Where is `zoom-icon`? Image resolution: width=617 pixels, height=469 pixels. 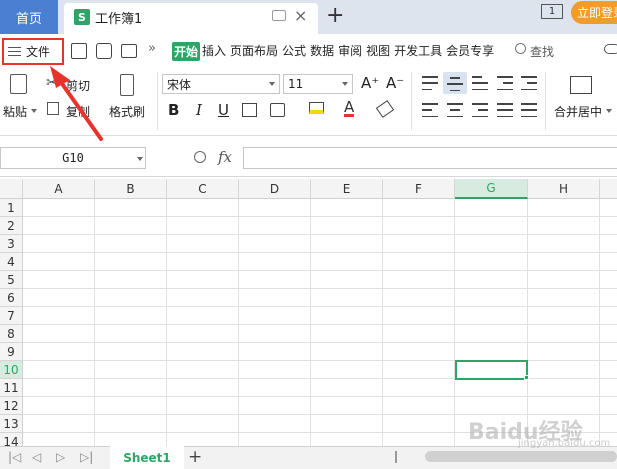
zoom-icon is located at coordinates (200, 157).